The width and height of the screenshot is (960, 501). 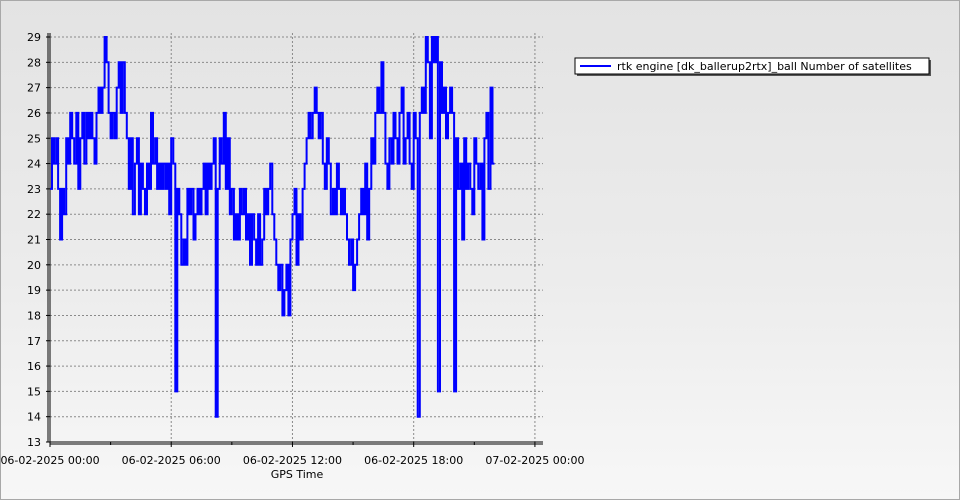 What do you see at coordinates (34, 214) in the screenshot?
I see `y-tick-label: 22` at bounding box center [34, 214].